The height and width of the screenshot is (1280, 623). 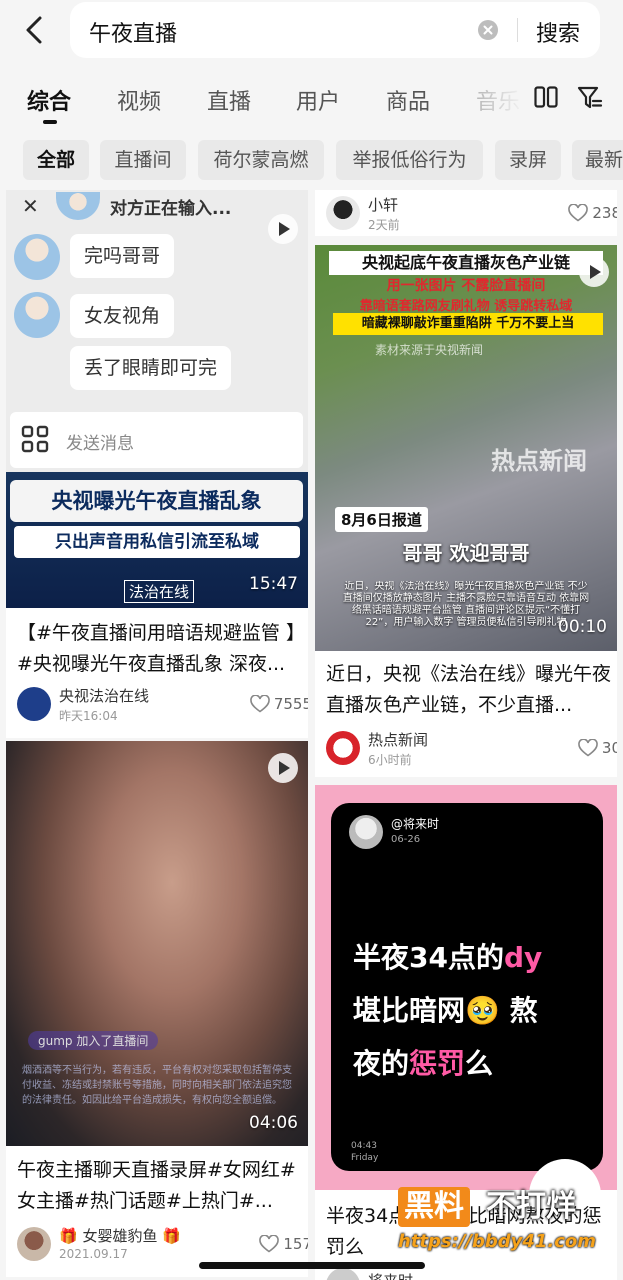 I want to click on chat-input-bar: 发送消息, so click(x=156, y=440).